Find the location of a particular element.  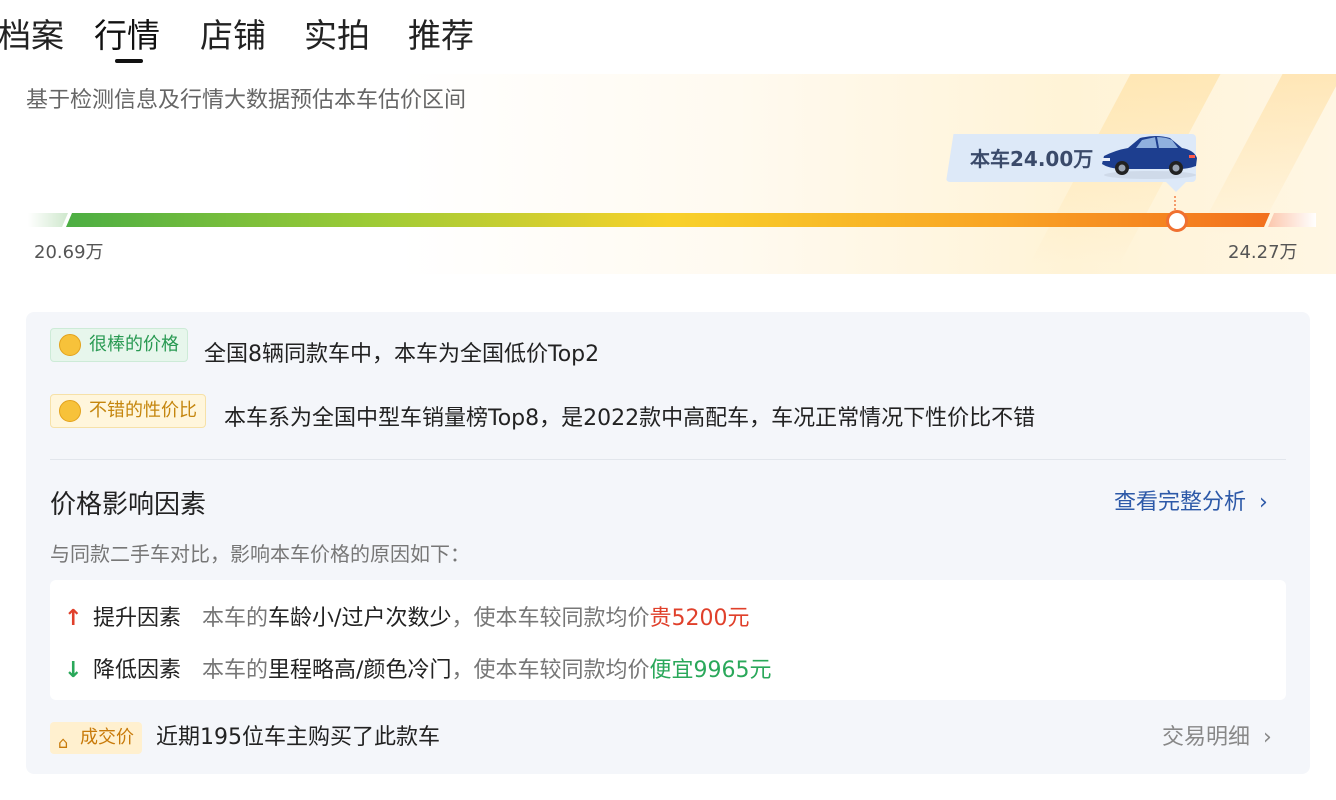

smiling-face-icon is located at coordinates (70, 411).